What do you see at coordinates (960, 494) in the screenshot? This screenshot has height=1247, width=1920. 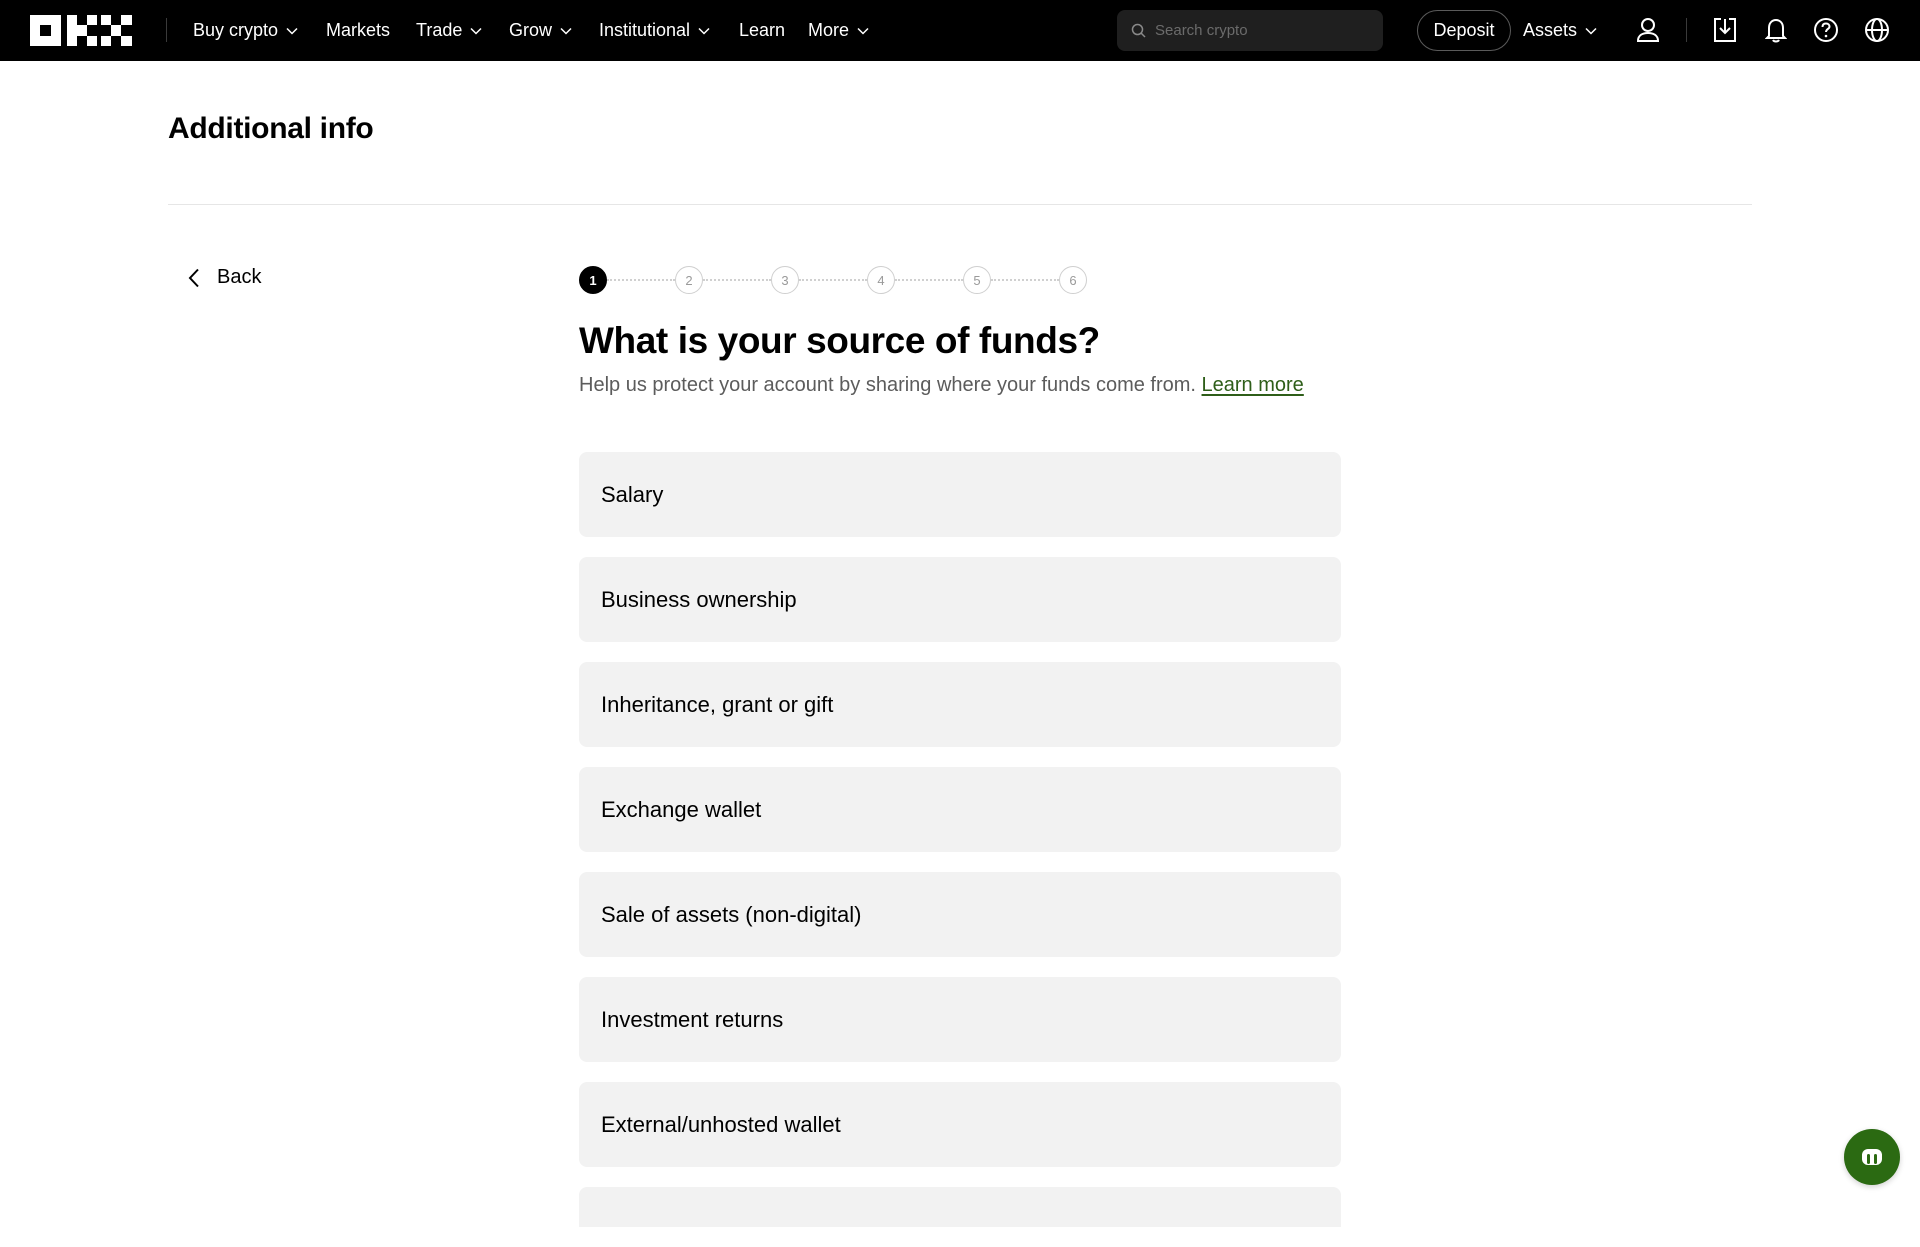 I see `option-salary: Salary` at bounding box center [960, 494].